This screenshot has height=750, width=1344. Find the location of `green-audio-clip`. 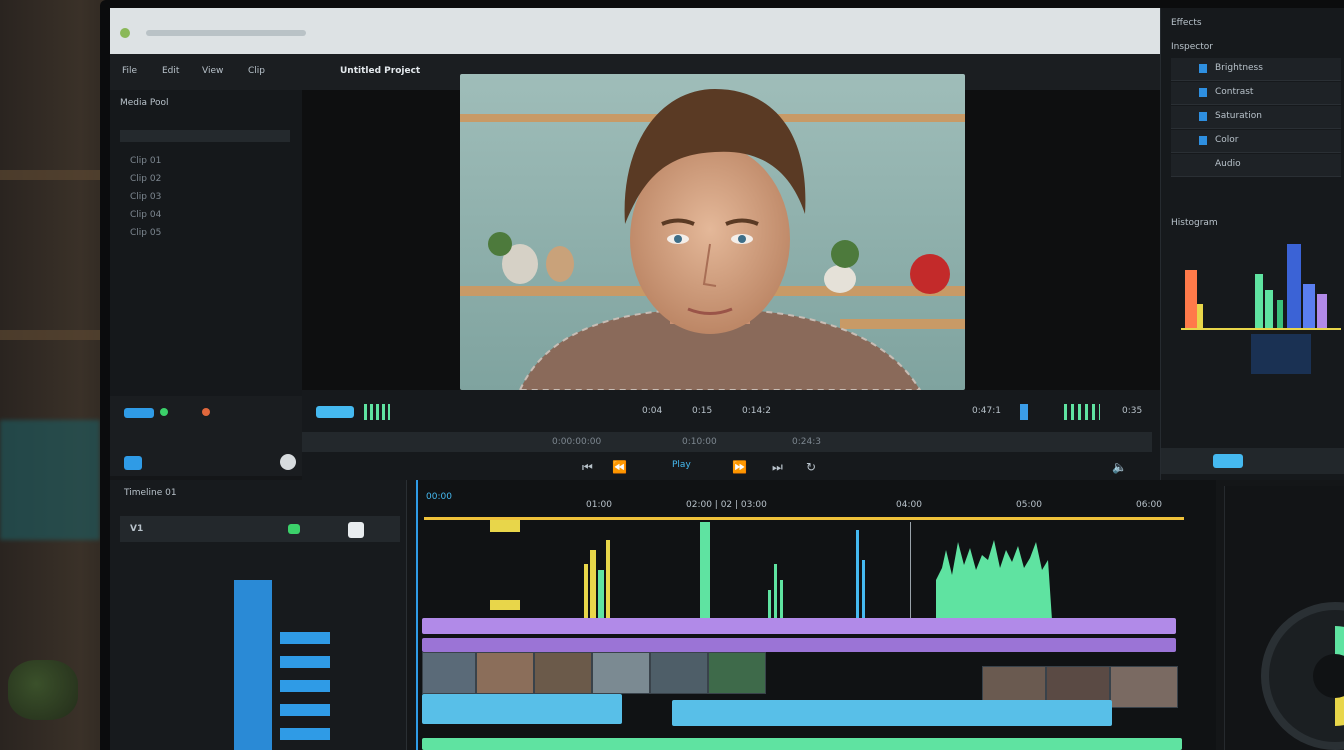

green-audio-clip is located at coordinates (802, 744).